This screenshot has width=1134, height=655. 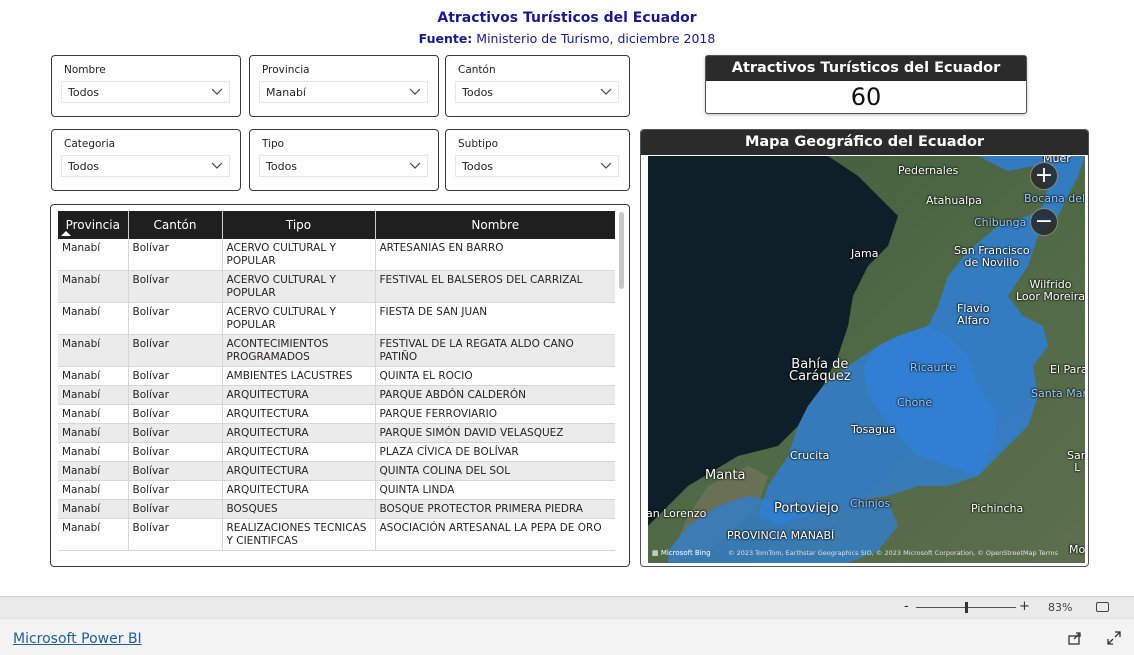 I want to click on cell-nombre: QUINTA EL ROCIO, so click(x=495, y=376).